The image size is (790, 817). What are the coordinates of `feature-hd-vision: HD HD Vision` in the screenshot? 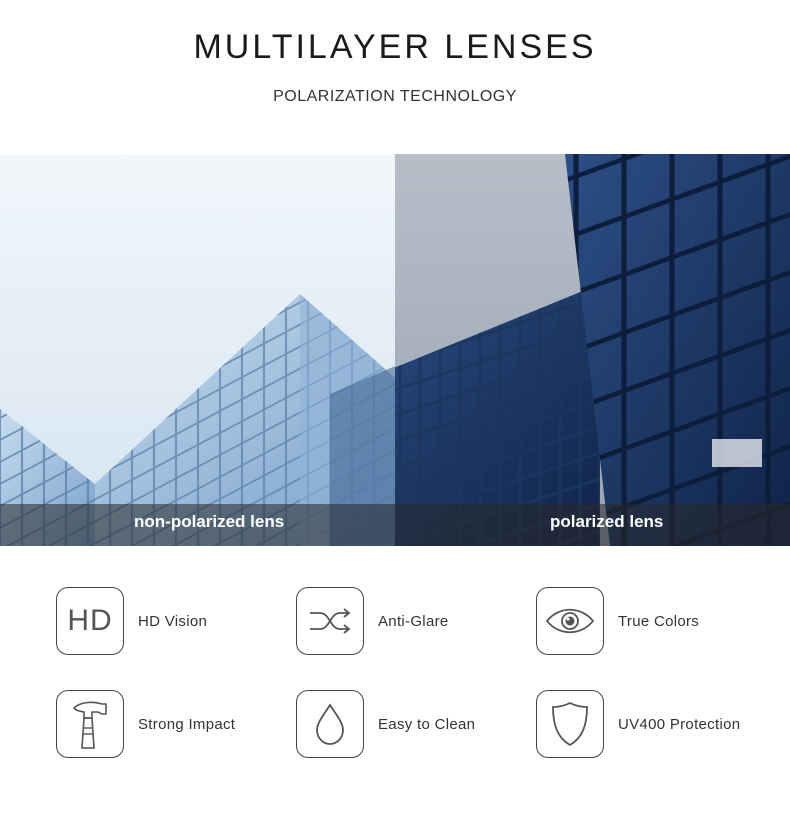 It's located at (131, 621).